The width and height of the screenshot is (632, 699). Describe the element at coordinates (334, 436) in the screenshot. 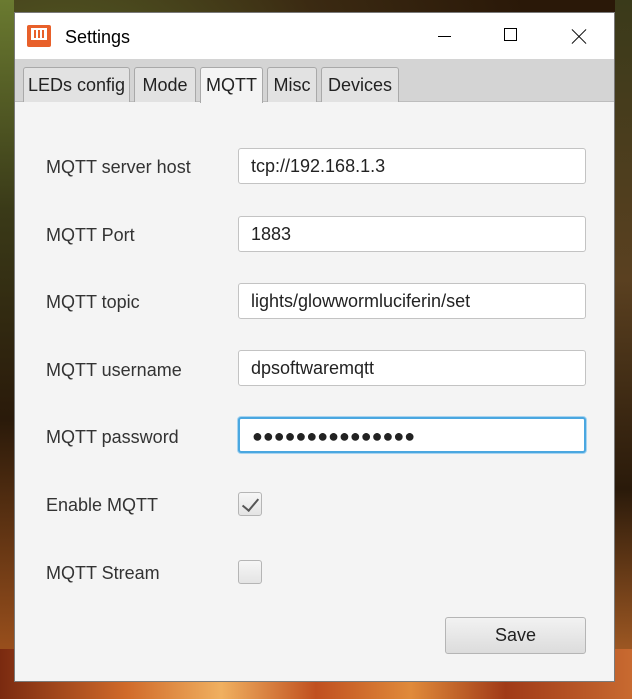

I see `password-mask: ●●●●●●●●●●●●●●●` at that location.